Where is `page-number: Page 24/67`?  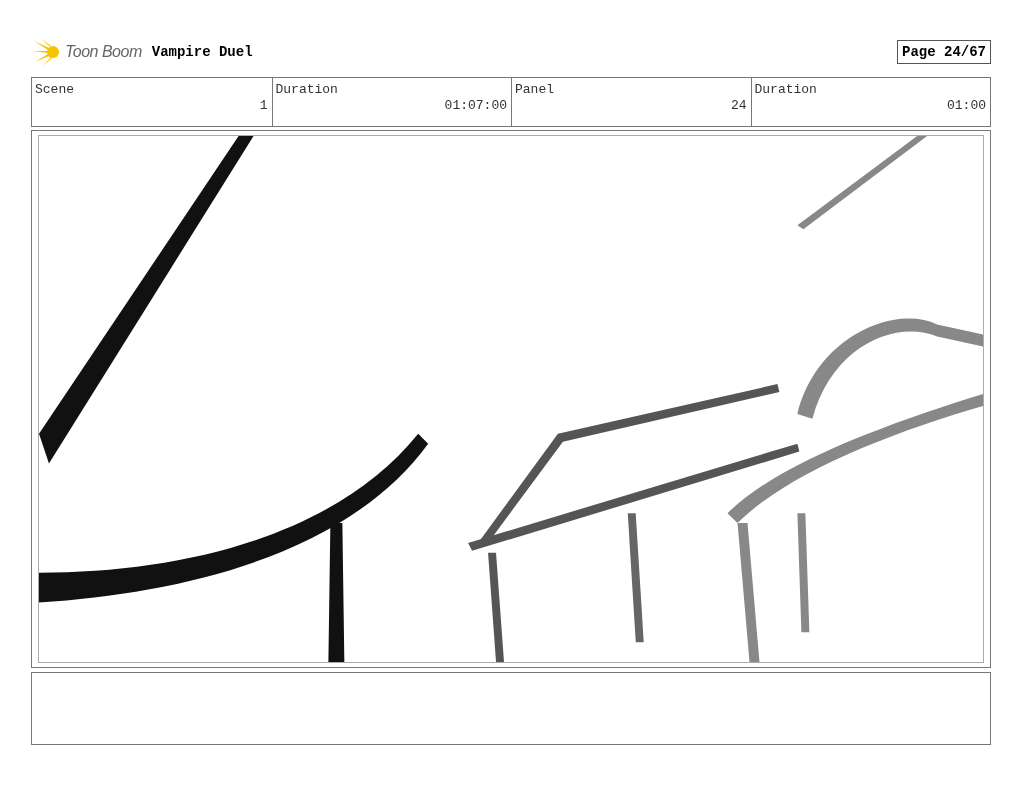 page-number: Page 24/67 is located at coordinates (944, 52).